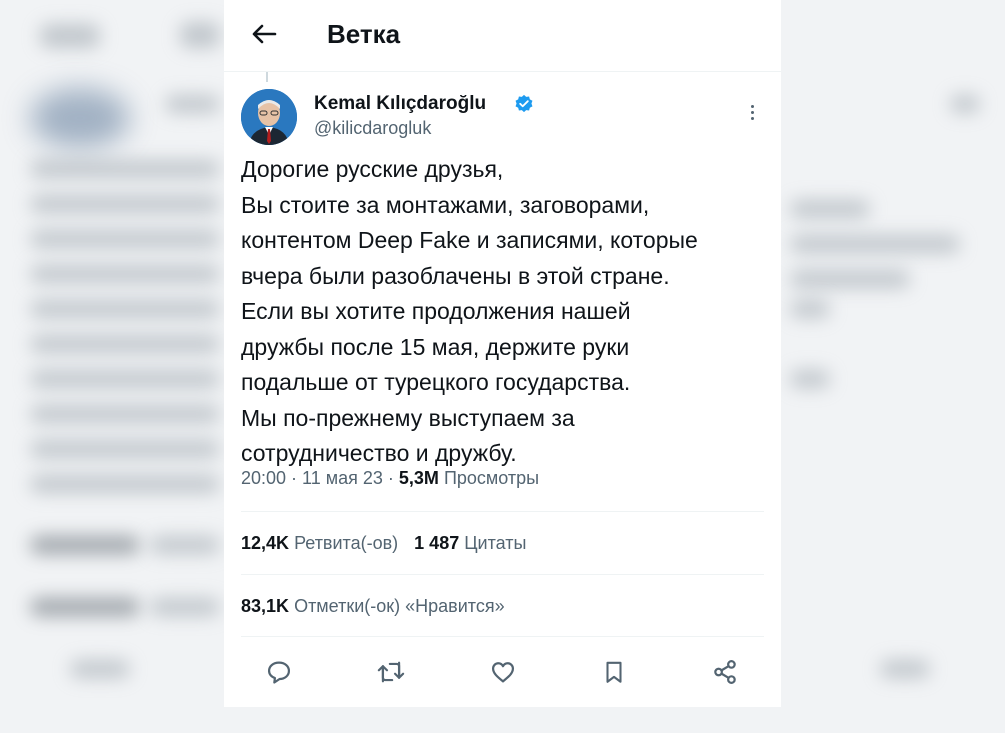  What do you see at coordinates (491, 478) in the screenshot?
I see `views-label: Просмотры` at bounding box center [491, 478].